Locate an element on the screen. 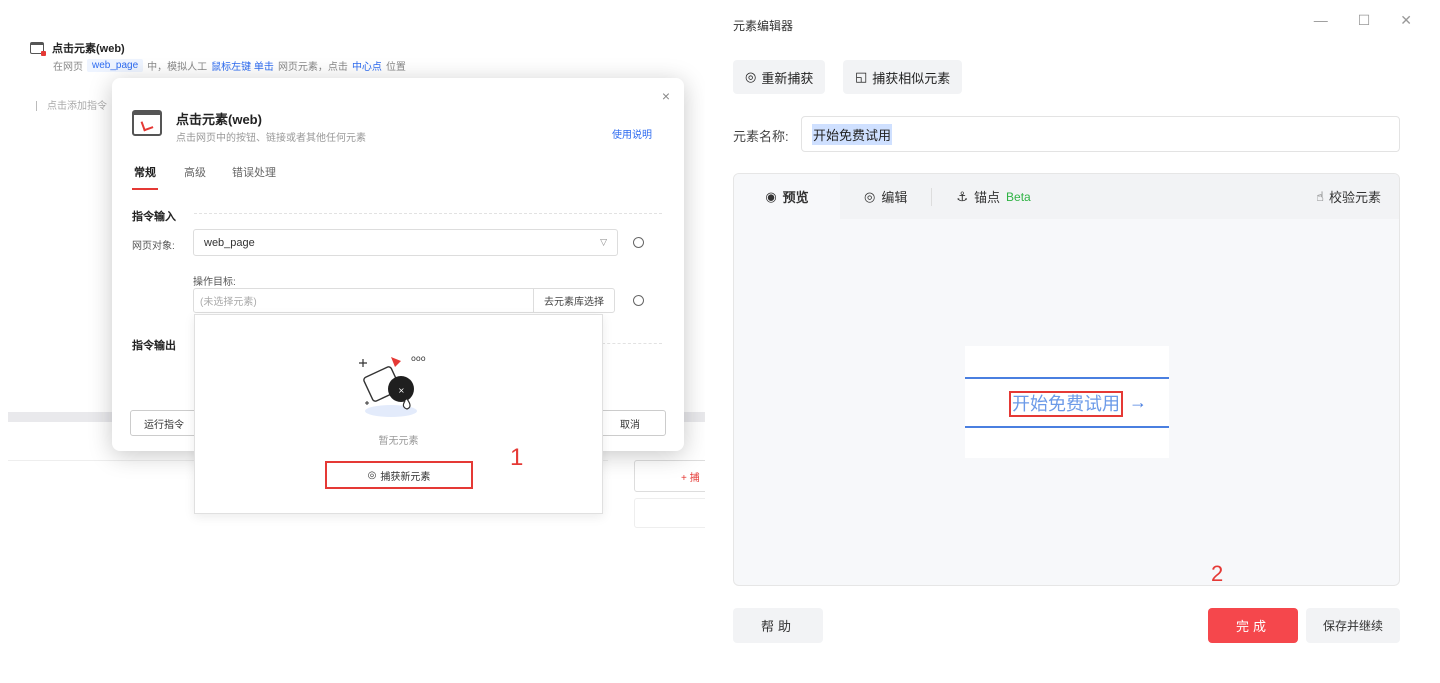 The width and height of the screenshot is (1440, 683). section-output-title: 指令输出 is located at coordinates (154, 346).